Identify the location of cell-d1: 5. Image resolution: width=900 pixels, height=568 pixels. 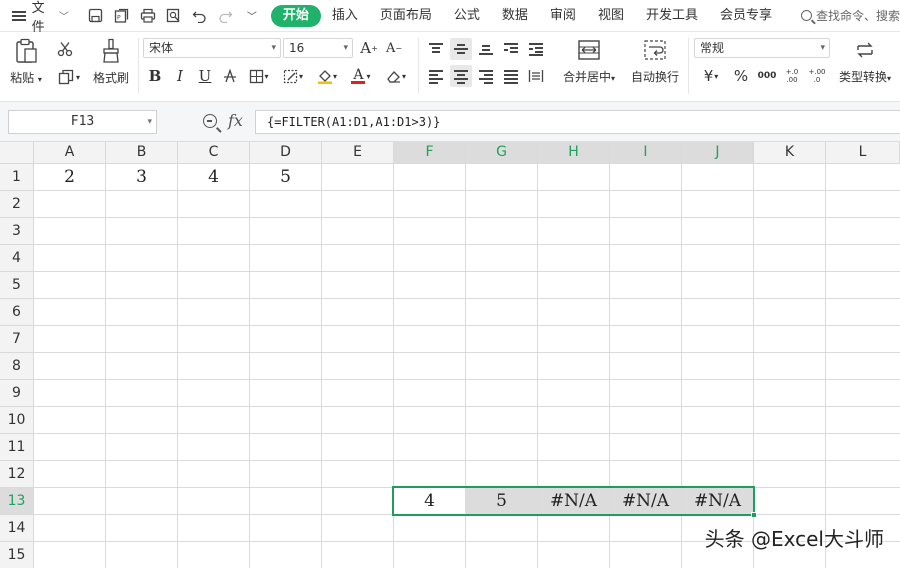
(285, 177).